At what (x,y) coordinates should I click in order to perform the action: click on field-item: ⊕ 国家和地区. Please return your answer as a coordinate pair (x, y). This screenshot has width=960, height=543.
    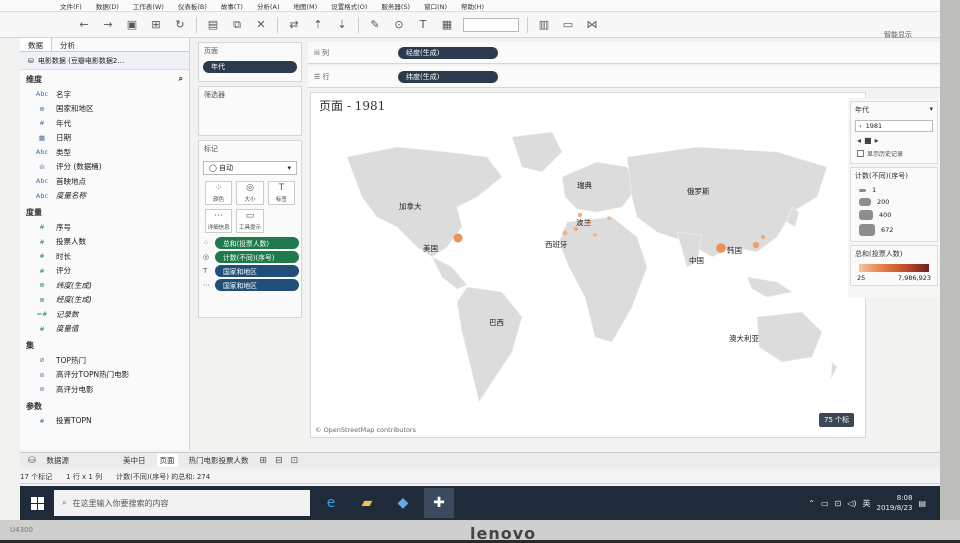
    Looking at the image, I should click on (104, 109).